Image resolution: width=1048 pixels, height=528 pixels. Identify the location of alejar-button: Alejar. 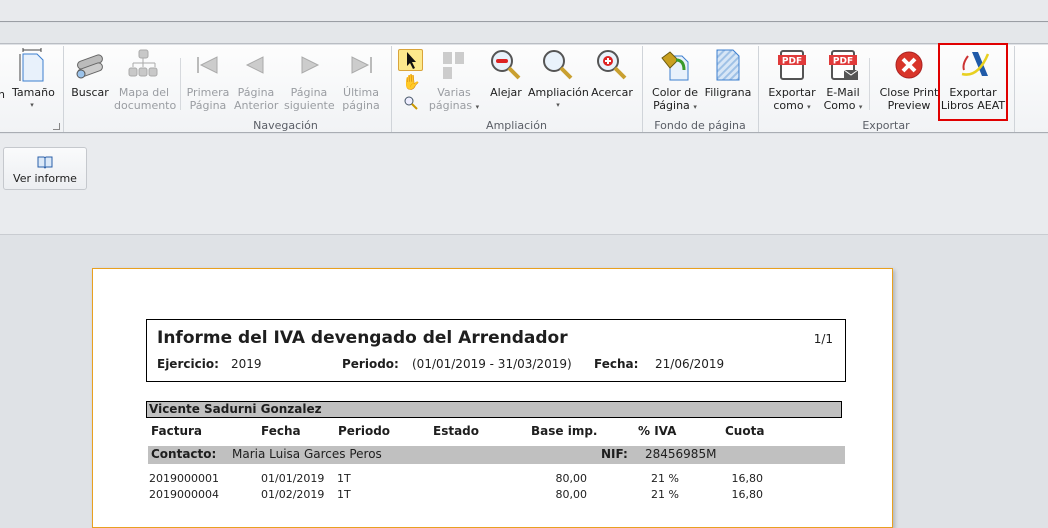
(506, 73).